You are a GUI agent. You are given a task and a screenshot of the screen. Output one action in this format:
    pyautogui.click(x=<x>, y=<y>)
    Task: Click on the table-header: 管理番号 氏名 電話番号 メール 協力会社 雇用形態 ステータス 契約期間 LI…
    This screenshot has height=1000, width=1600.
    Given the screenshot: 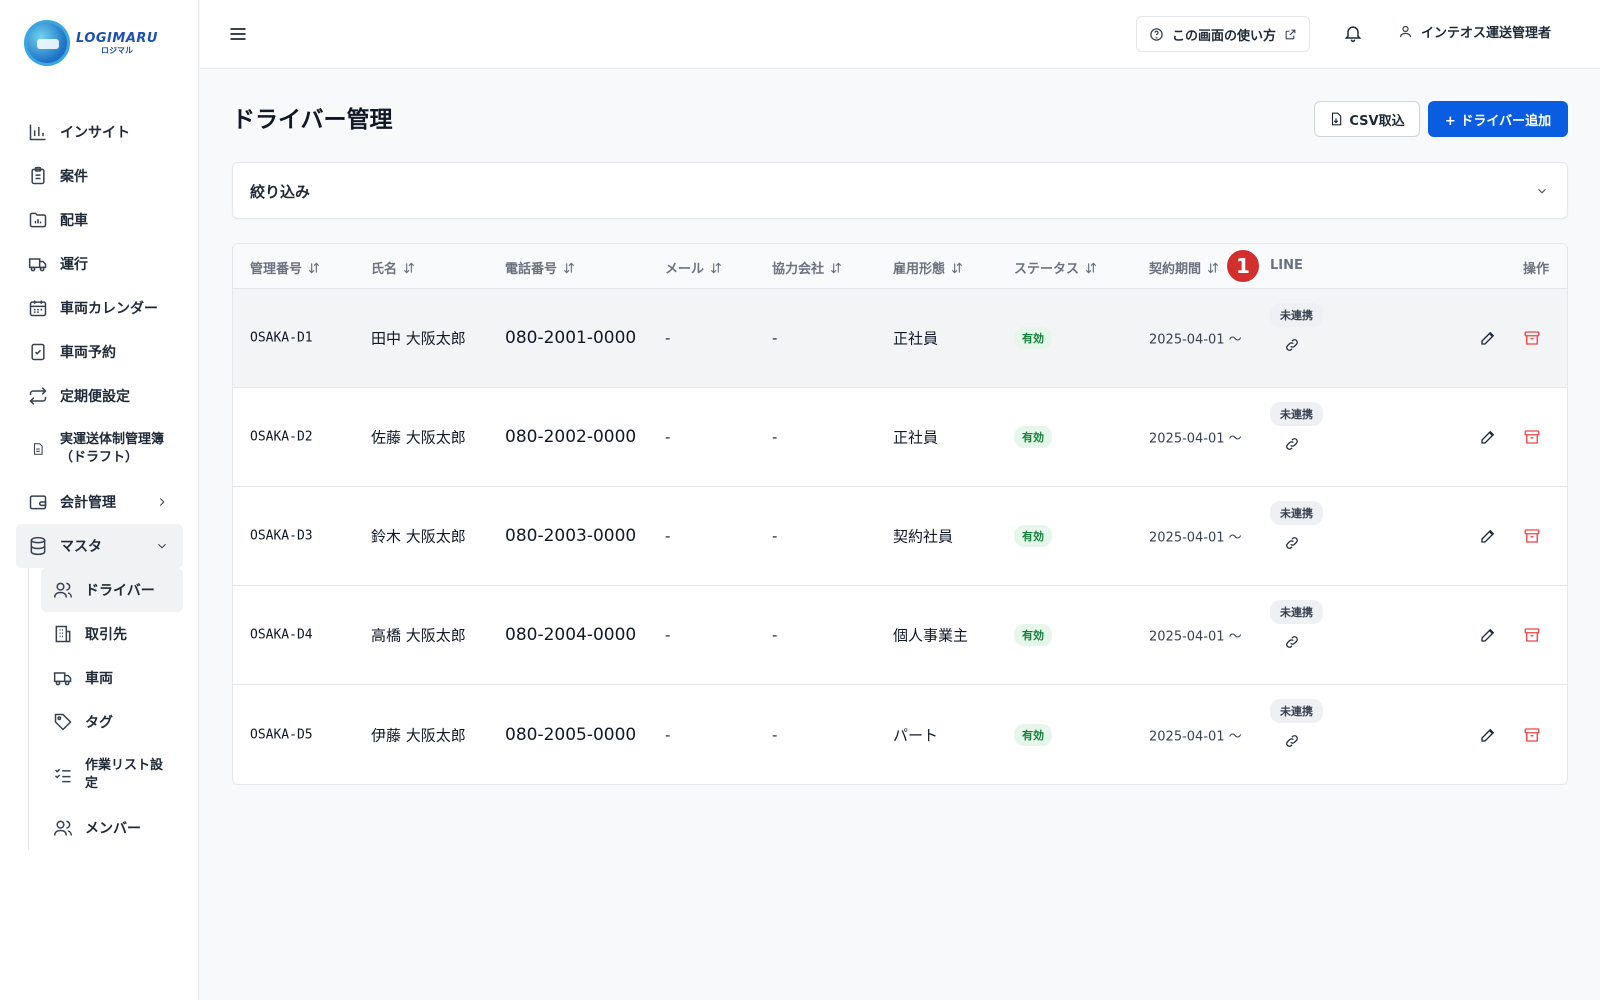 What is the action you would take?
    pyautogui.click(x=900, y=266)
    